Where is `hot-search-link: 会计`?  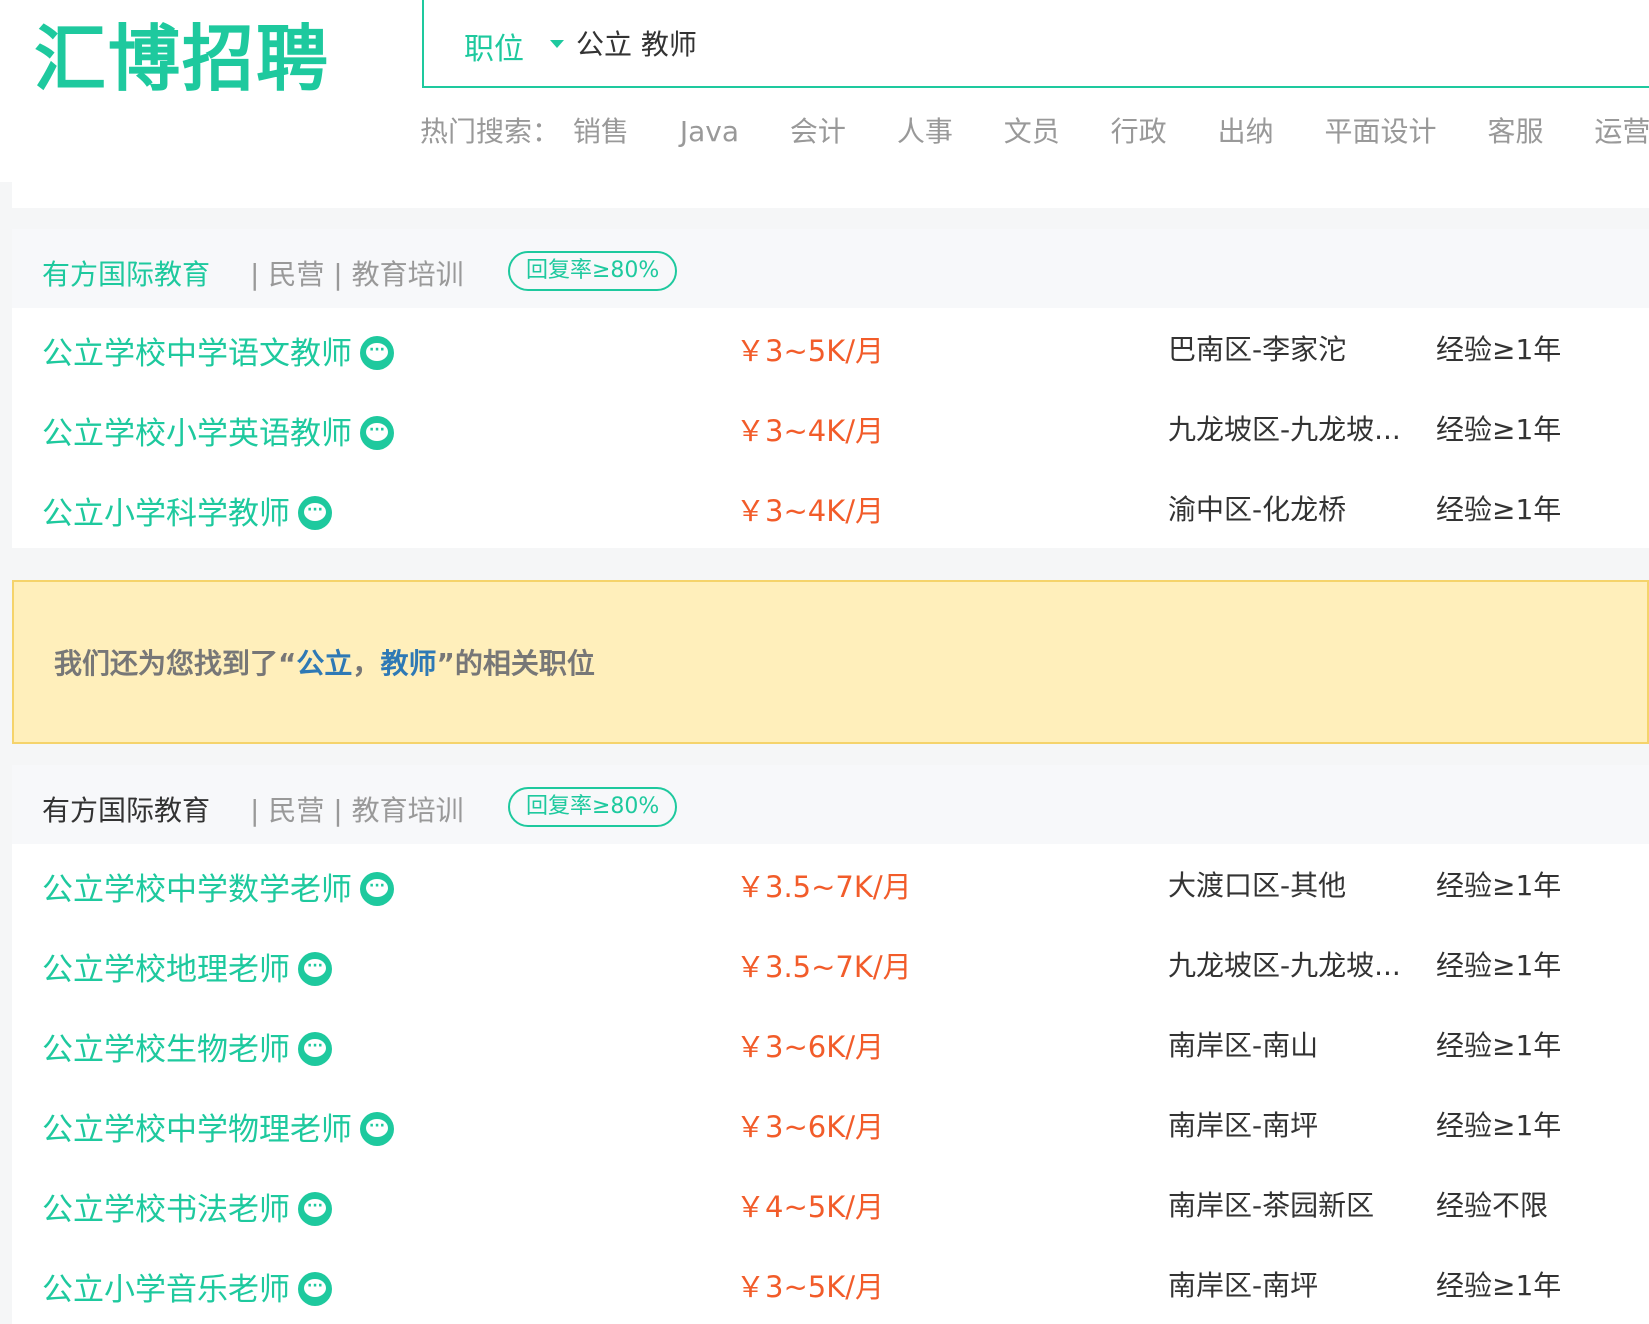 hot-search-link: 会计 is located at coordinates (818, 130).